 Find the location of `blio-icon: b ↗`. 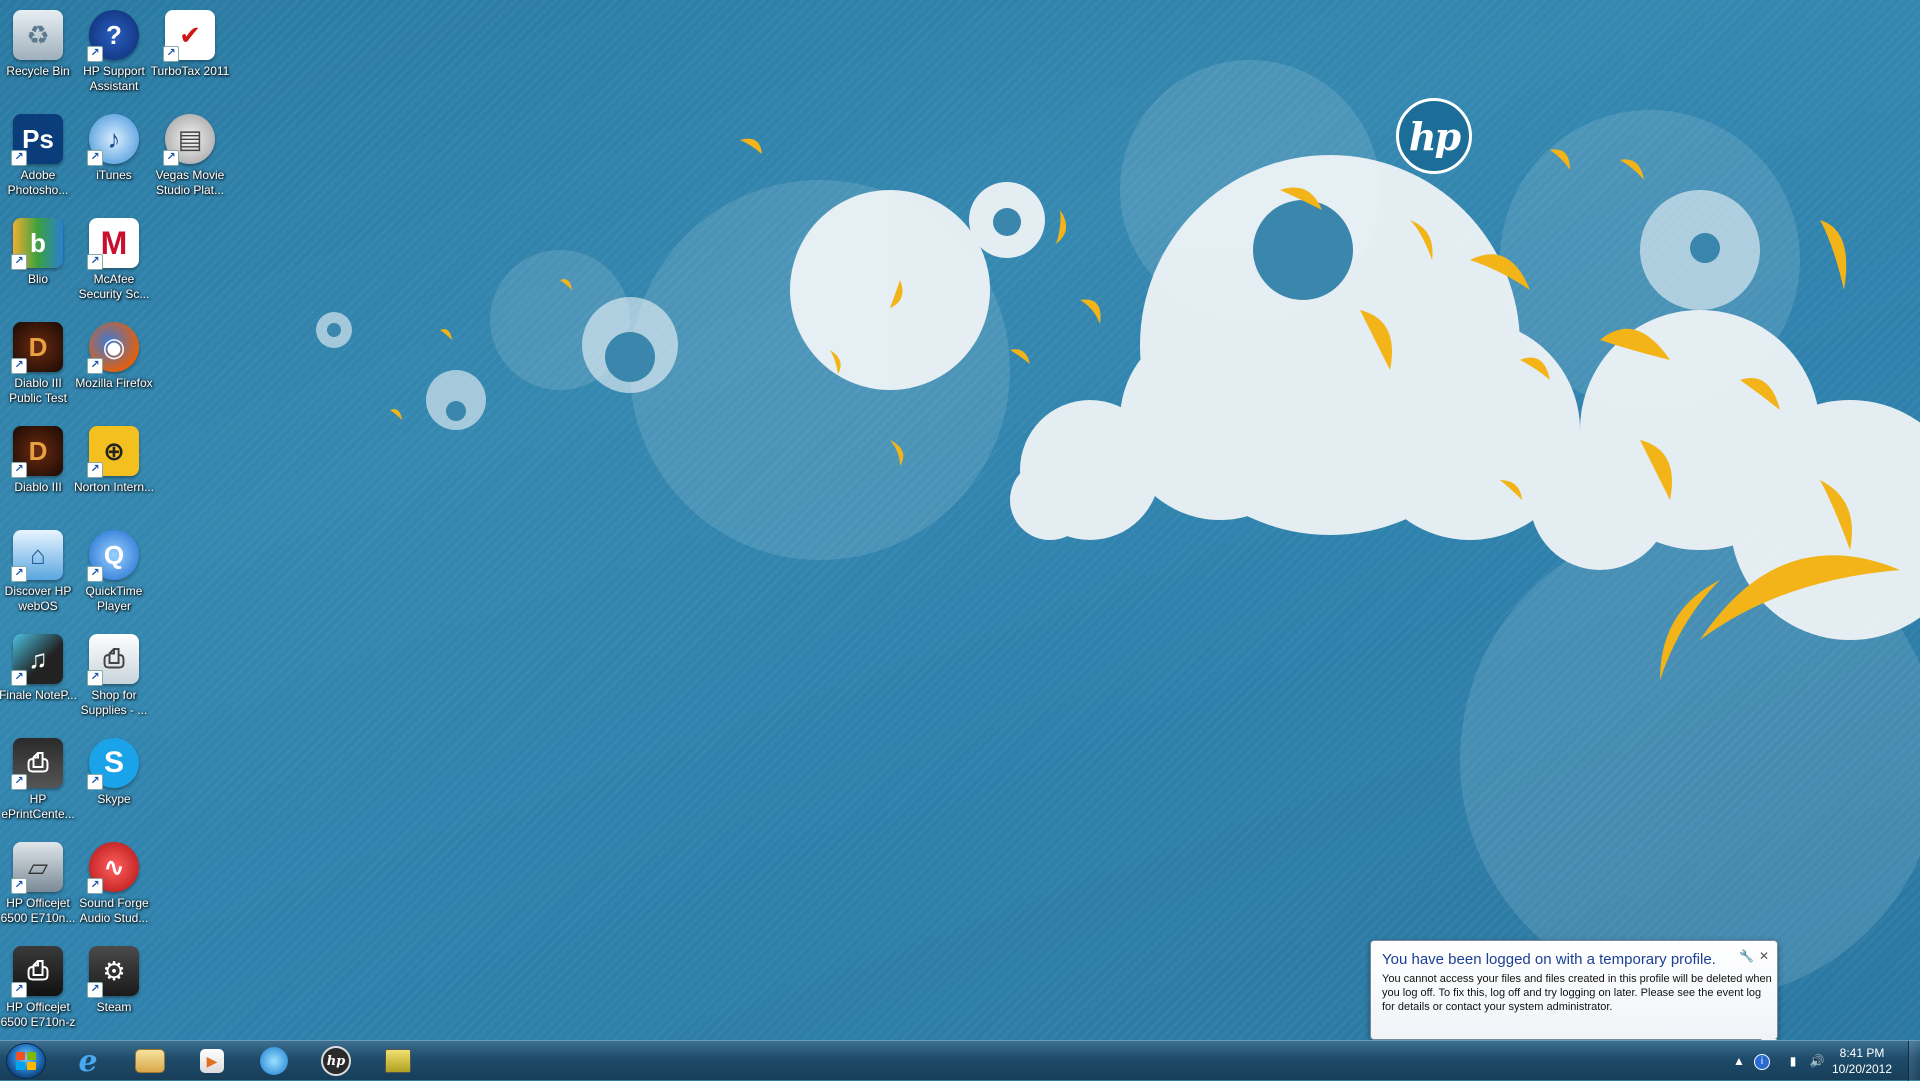

blio-icon: b ↗ is located at coordinates (37, 244).